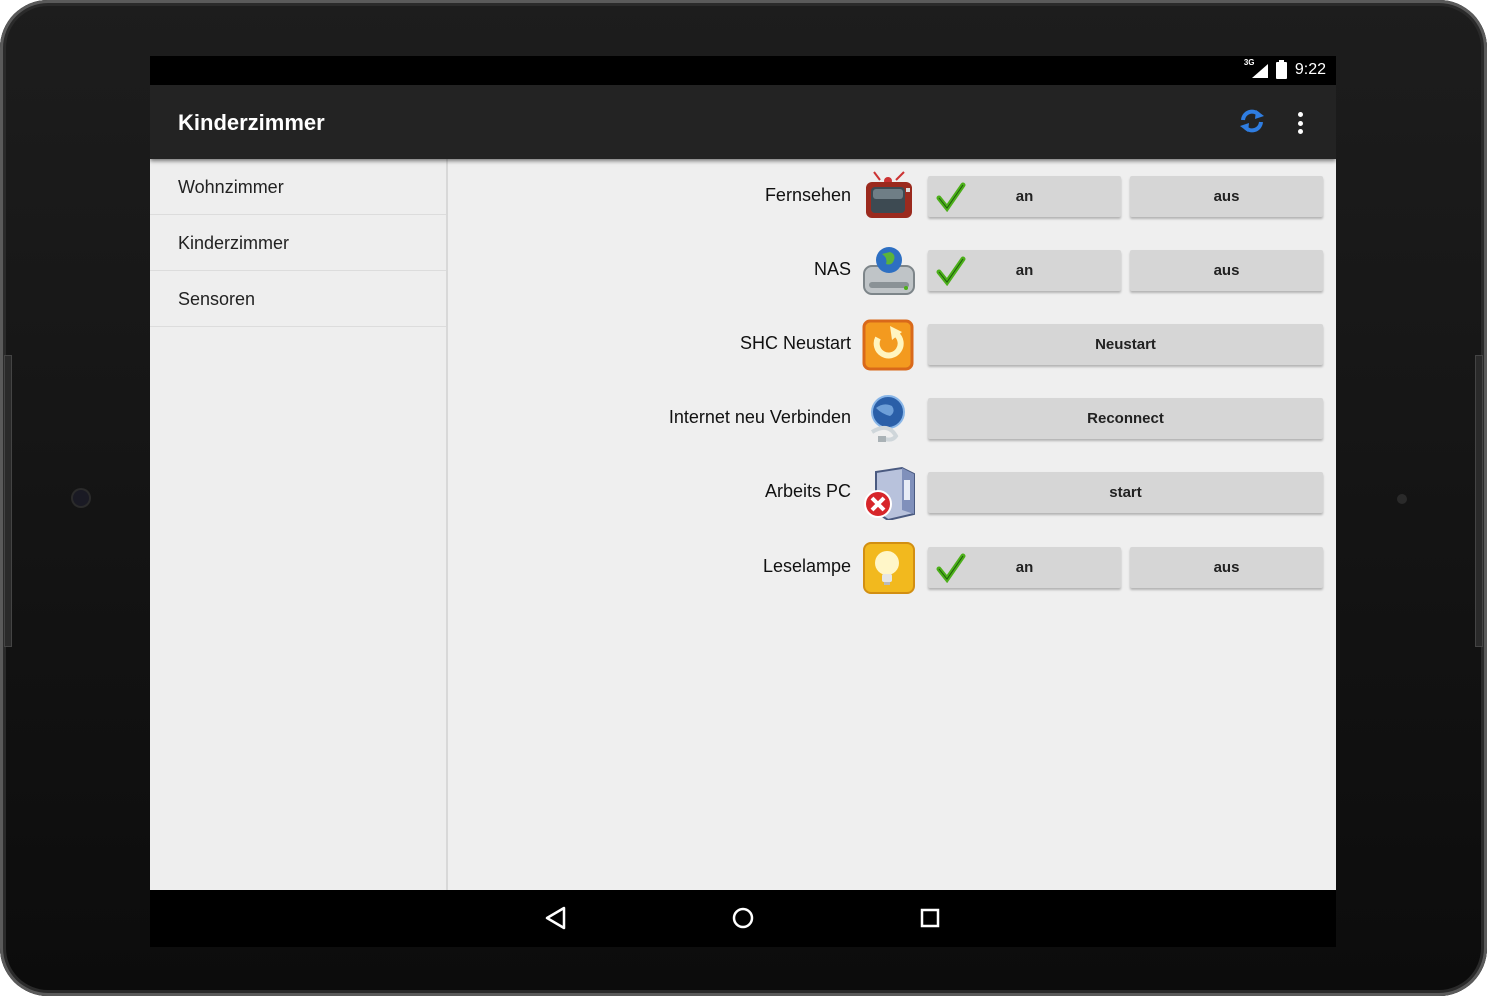 The image size is (1491, 998). I want to click on tv-icon, so click(889, 197).